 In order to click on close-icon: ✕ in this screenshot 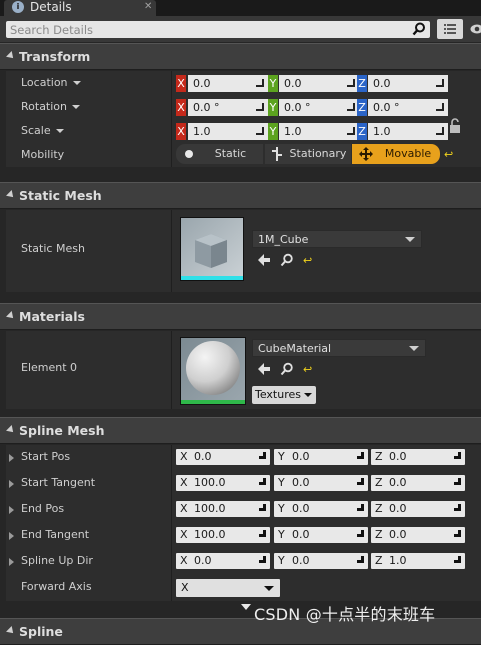, I will do `click(148, 7)`.